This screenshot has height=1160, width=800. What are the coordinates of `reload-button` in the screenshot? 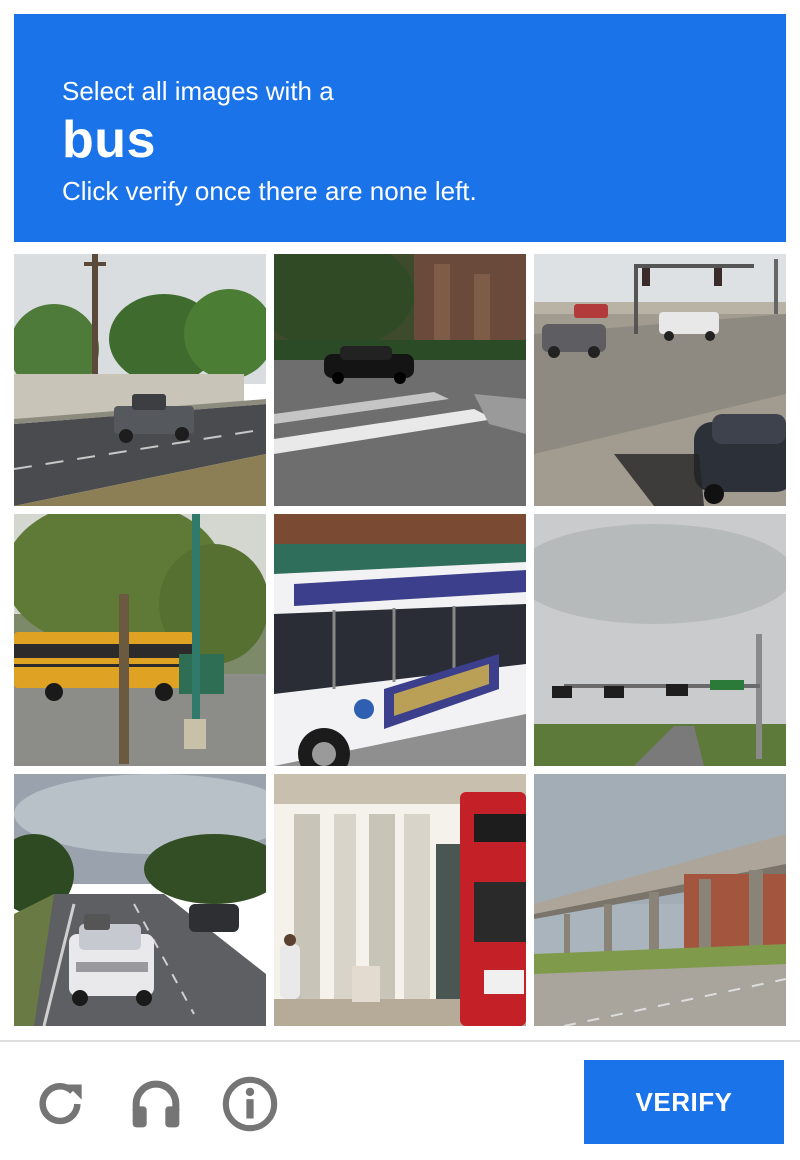 It's located at (60, 1104).